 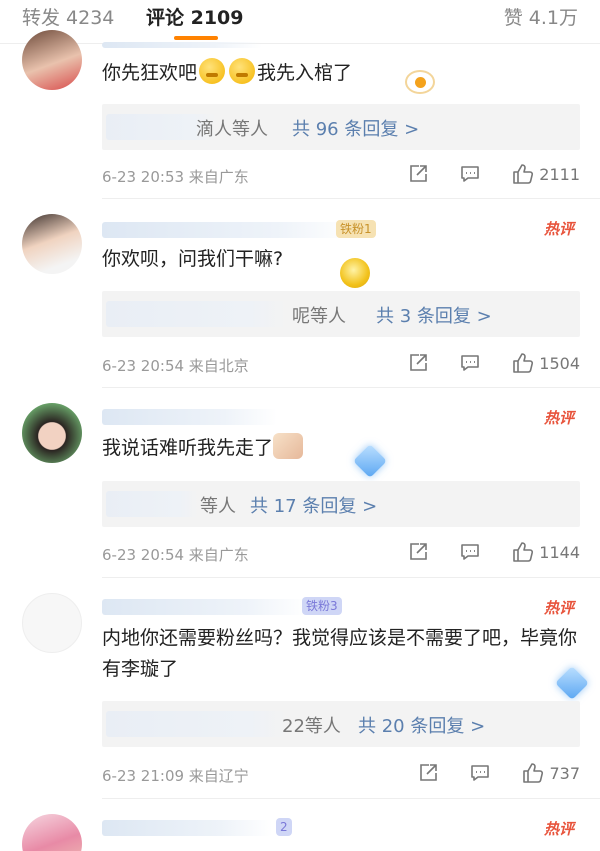 What do you see at coordinates (175, 776) in the screenshot?
I see `comment-meta: 6-23 21:09 来自辽宁` at bounding box center [175, 776].